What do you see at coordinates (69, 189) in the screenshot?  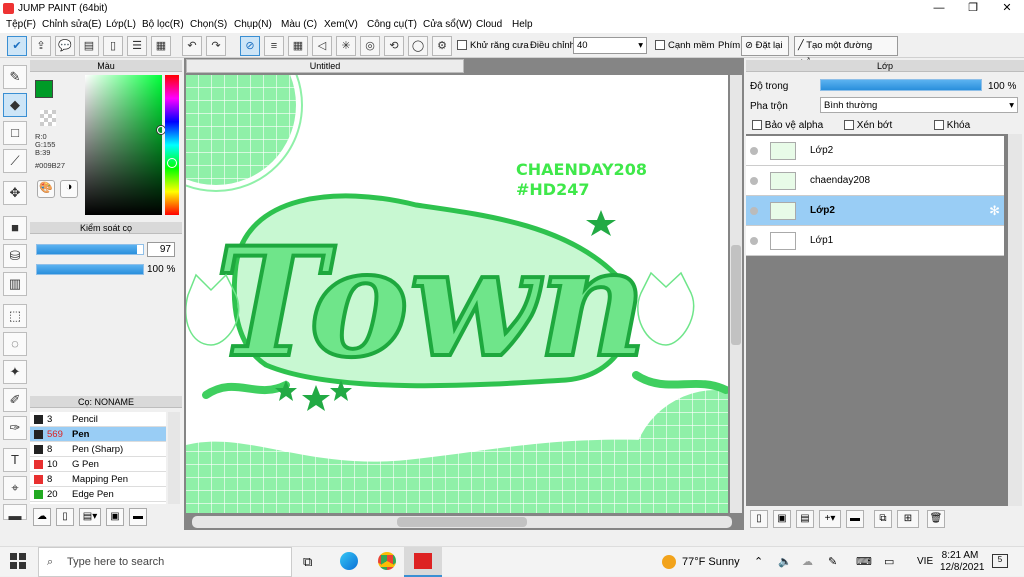 I see `color-set-icon: ◑` at bounding box center [69, 189].